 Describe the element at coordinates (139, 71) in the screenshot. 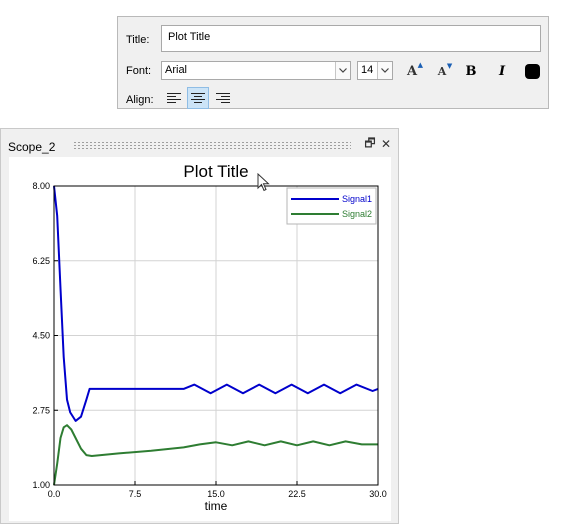

I see `font-label: Font:` at that location.